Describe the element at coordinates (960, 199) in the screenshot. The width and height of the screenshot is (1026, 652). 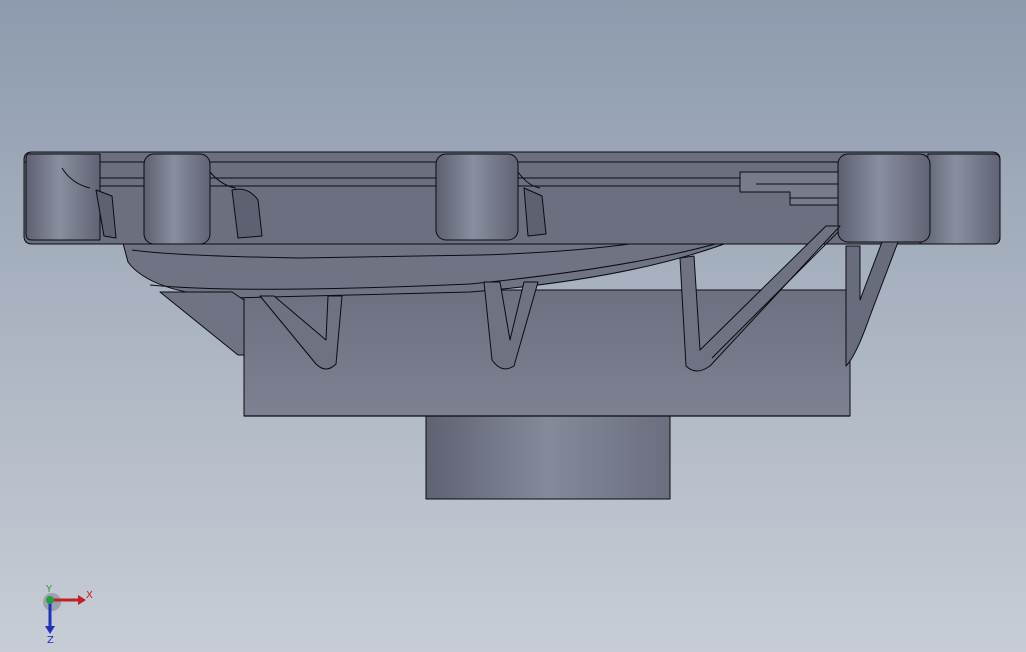
I see `right-end-boss` at that location.